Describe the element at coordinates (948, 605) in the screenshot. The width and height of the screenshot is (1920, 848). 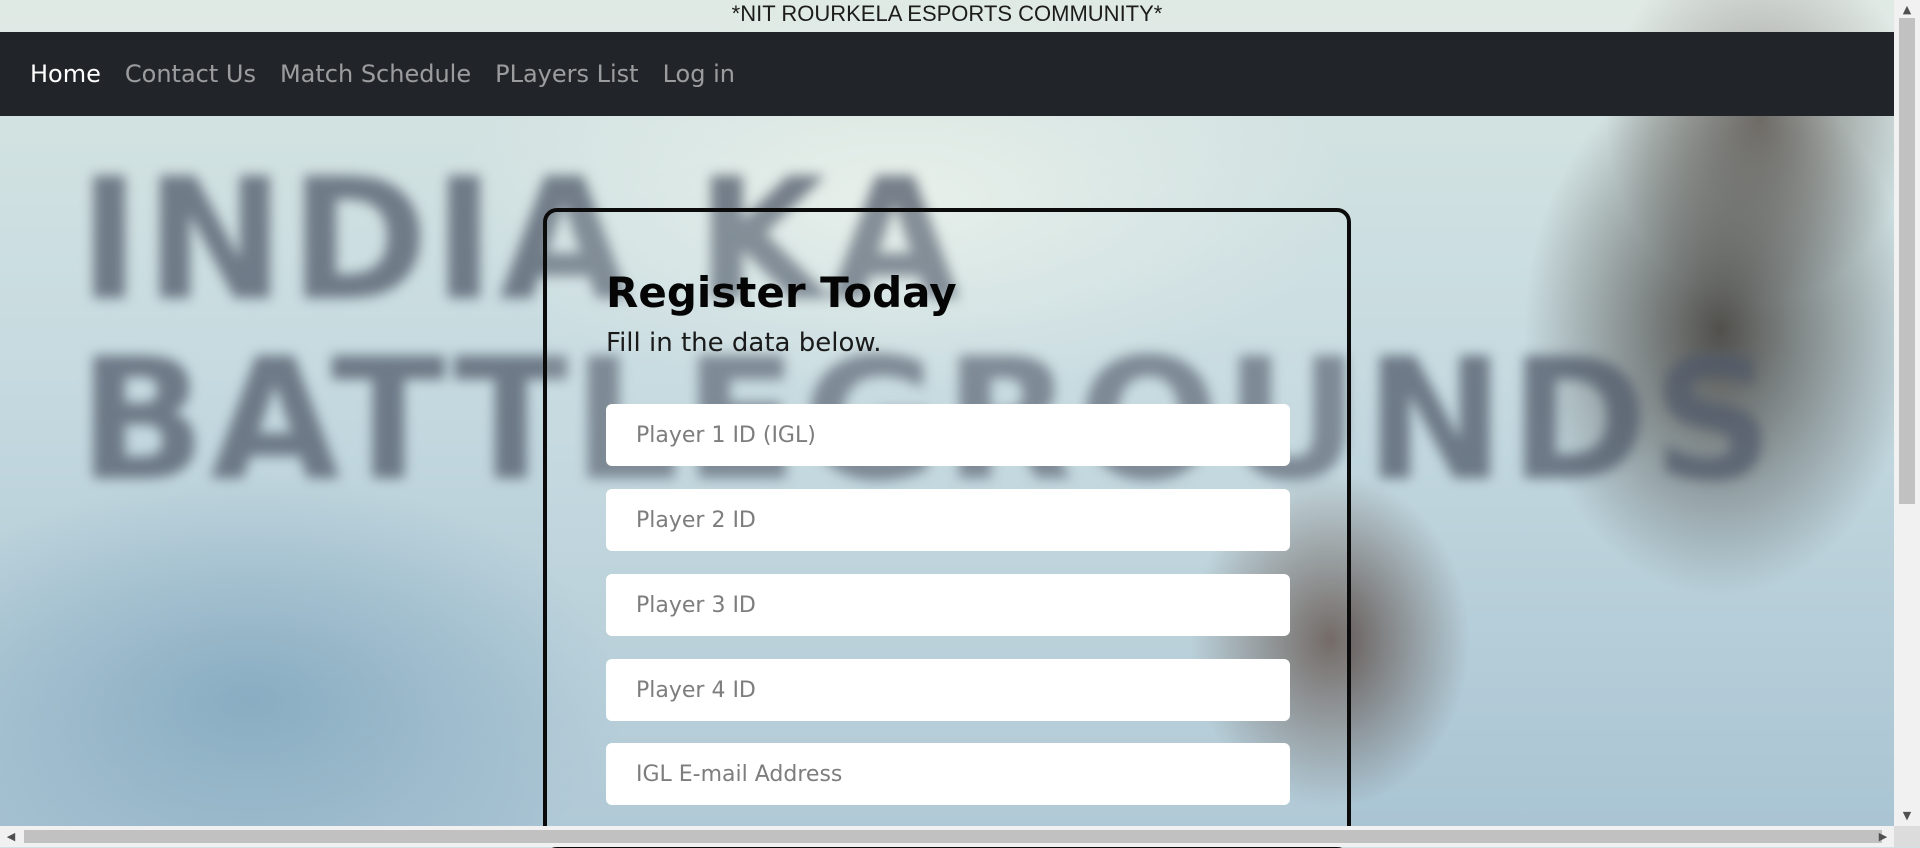
I see `player-3-id-input` at that location.